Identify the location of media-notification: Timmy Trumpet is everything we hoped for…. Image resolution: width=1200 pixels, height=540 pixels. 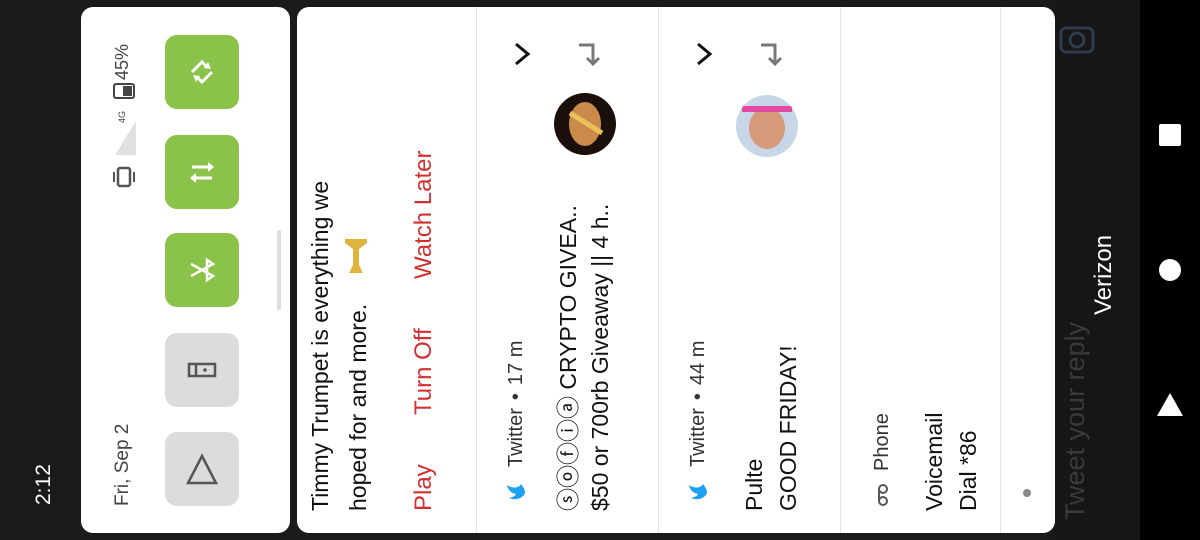
(387, 270).